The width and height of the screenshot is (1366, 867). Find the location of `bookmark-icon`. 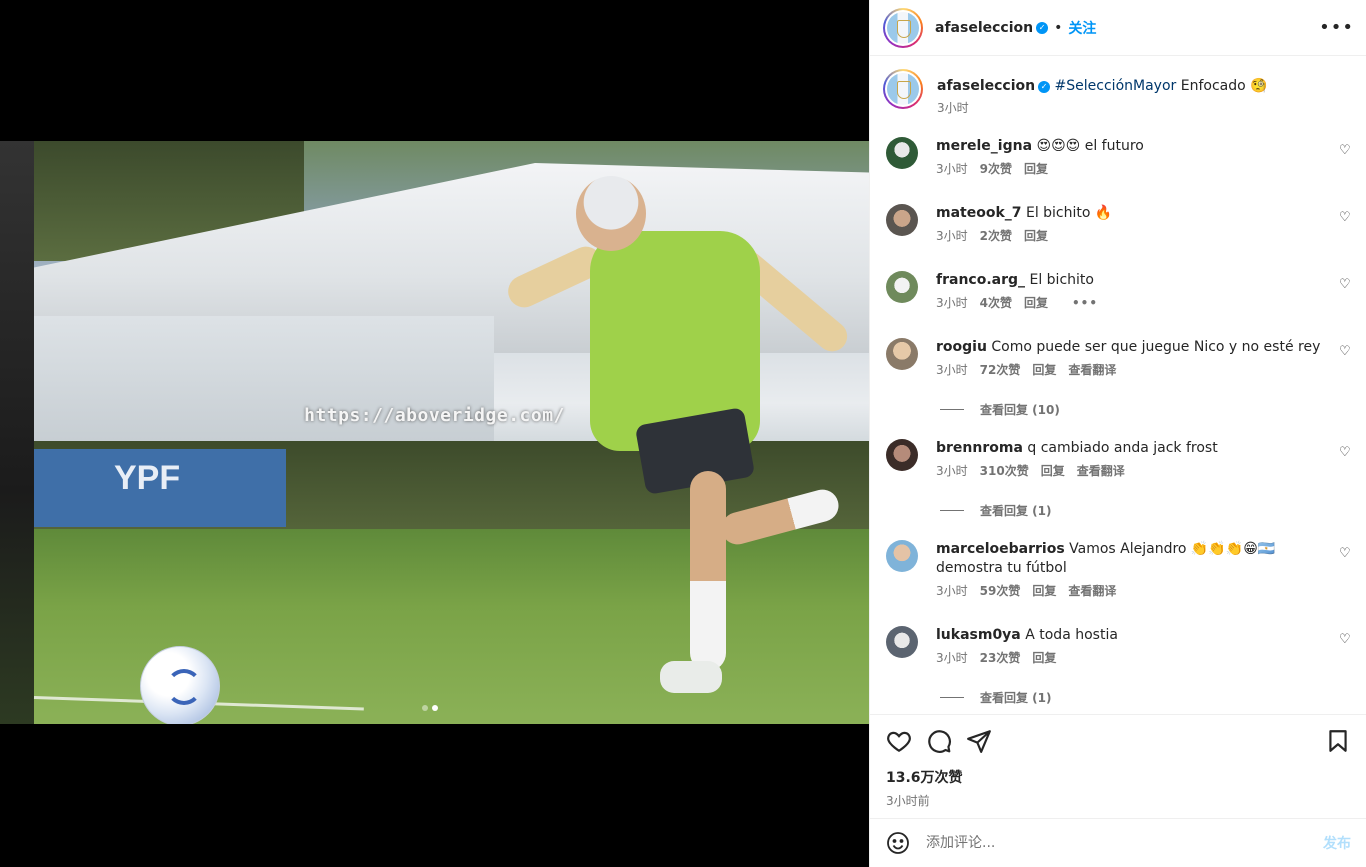

bookmark-icon is located at coordinates (1338, 741).